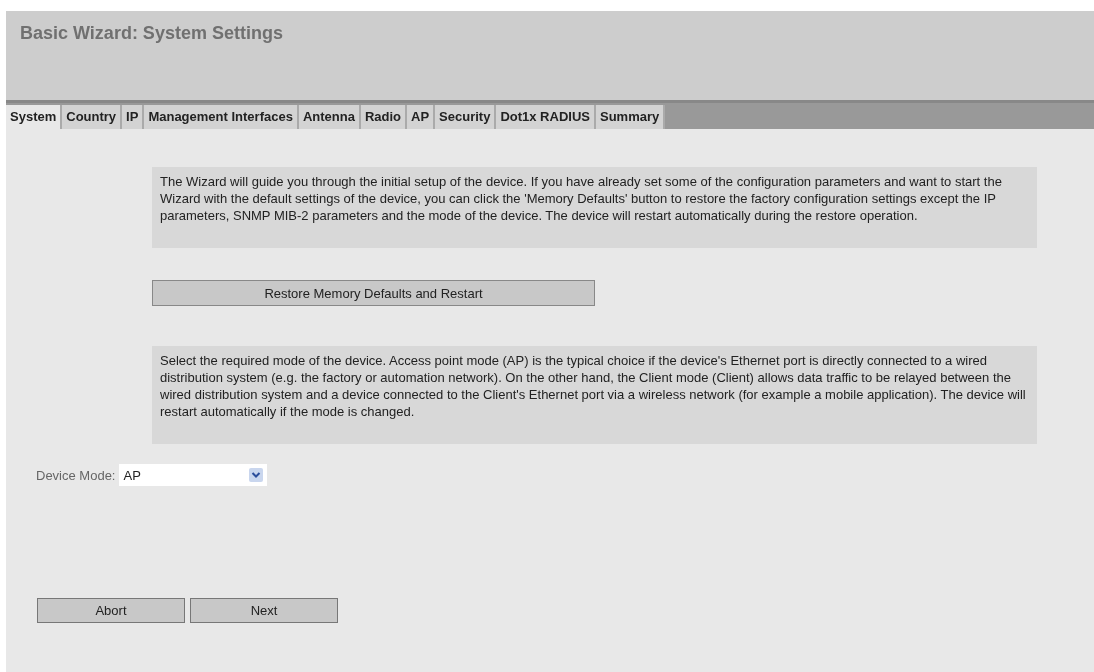 Image resolution: width=1094 pixels, height=672 pixels. Describe the element at coordinates (111, 610) in the screenshot. I see `abort-button: Abort` at that location.